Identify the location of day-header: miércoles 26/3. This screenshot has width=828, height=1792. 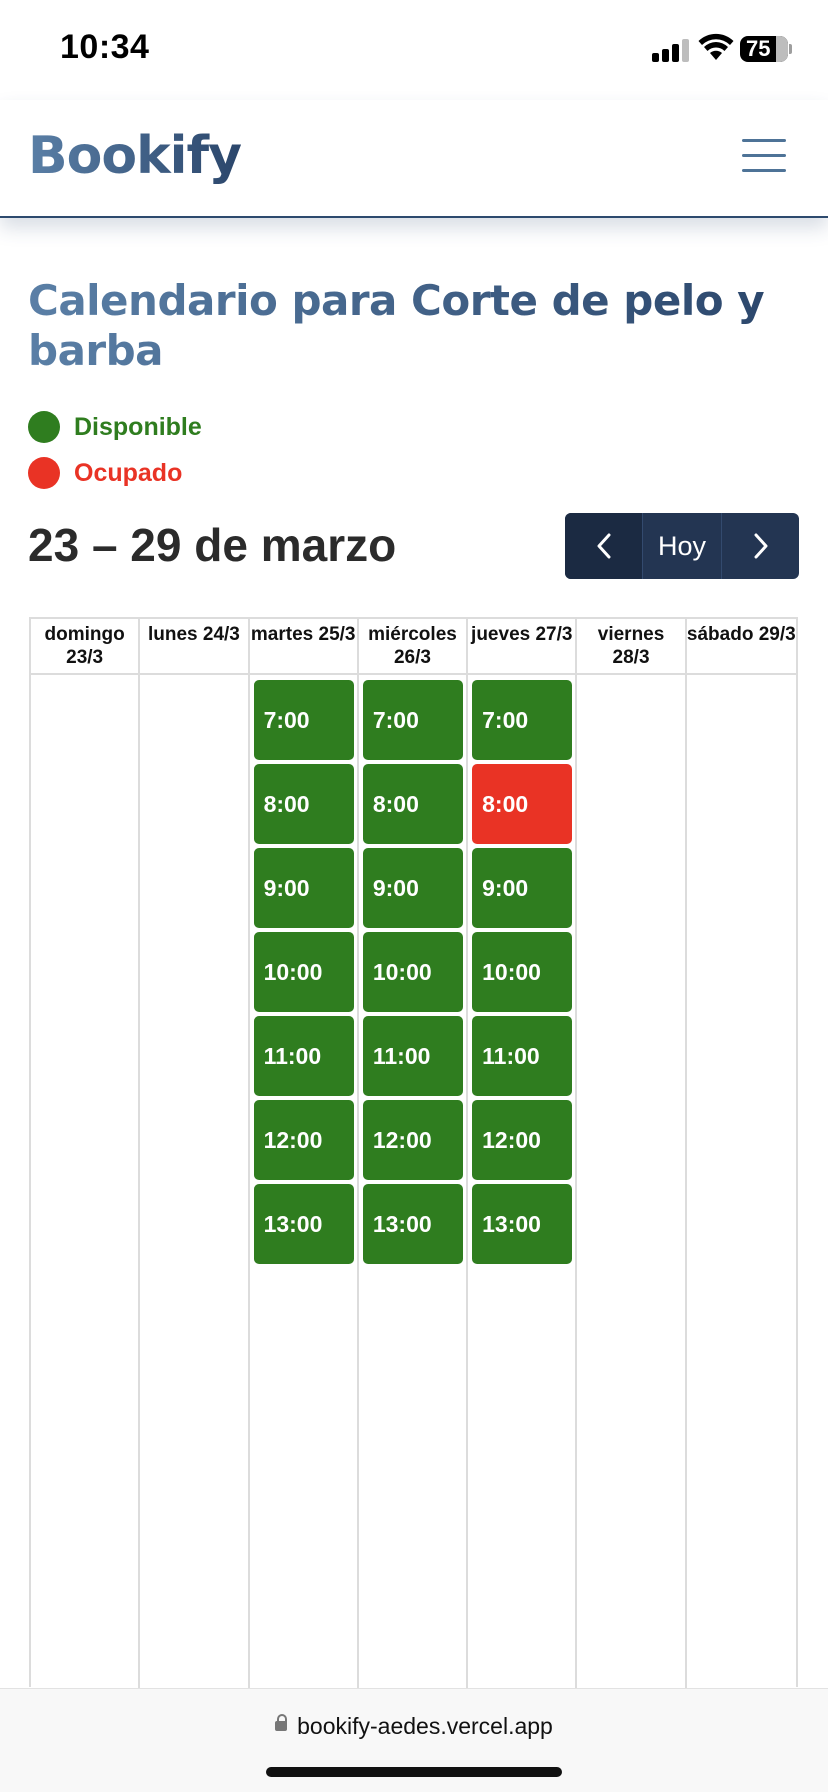
(414, 647).